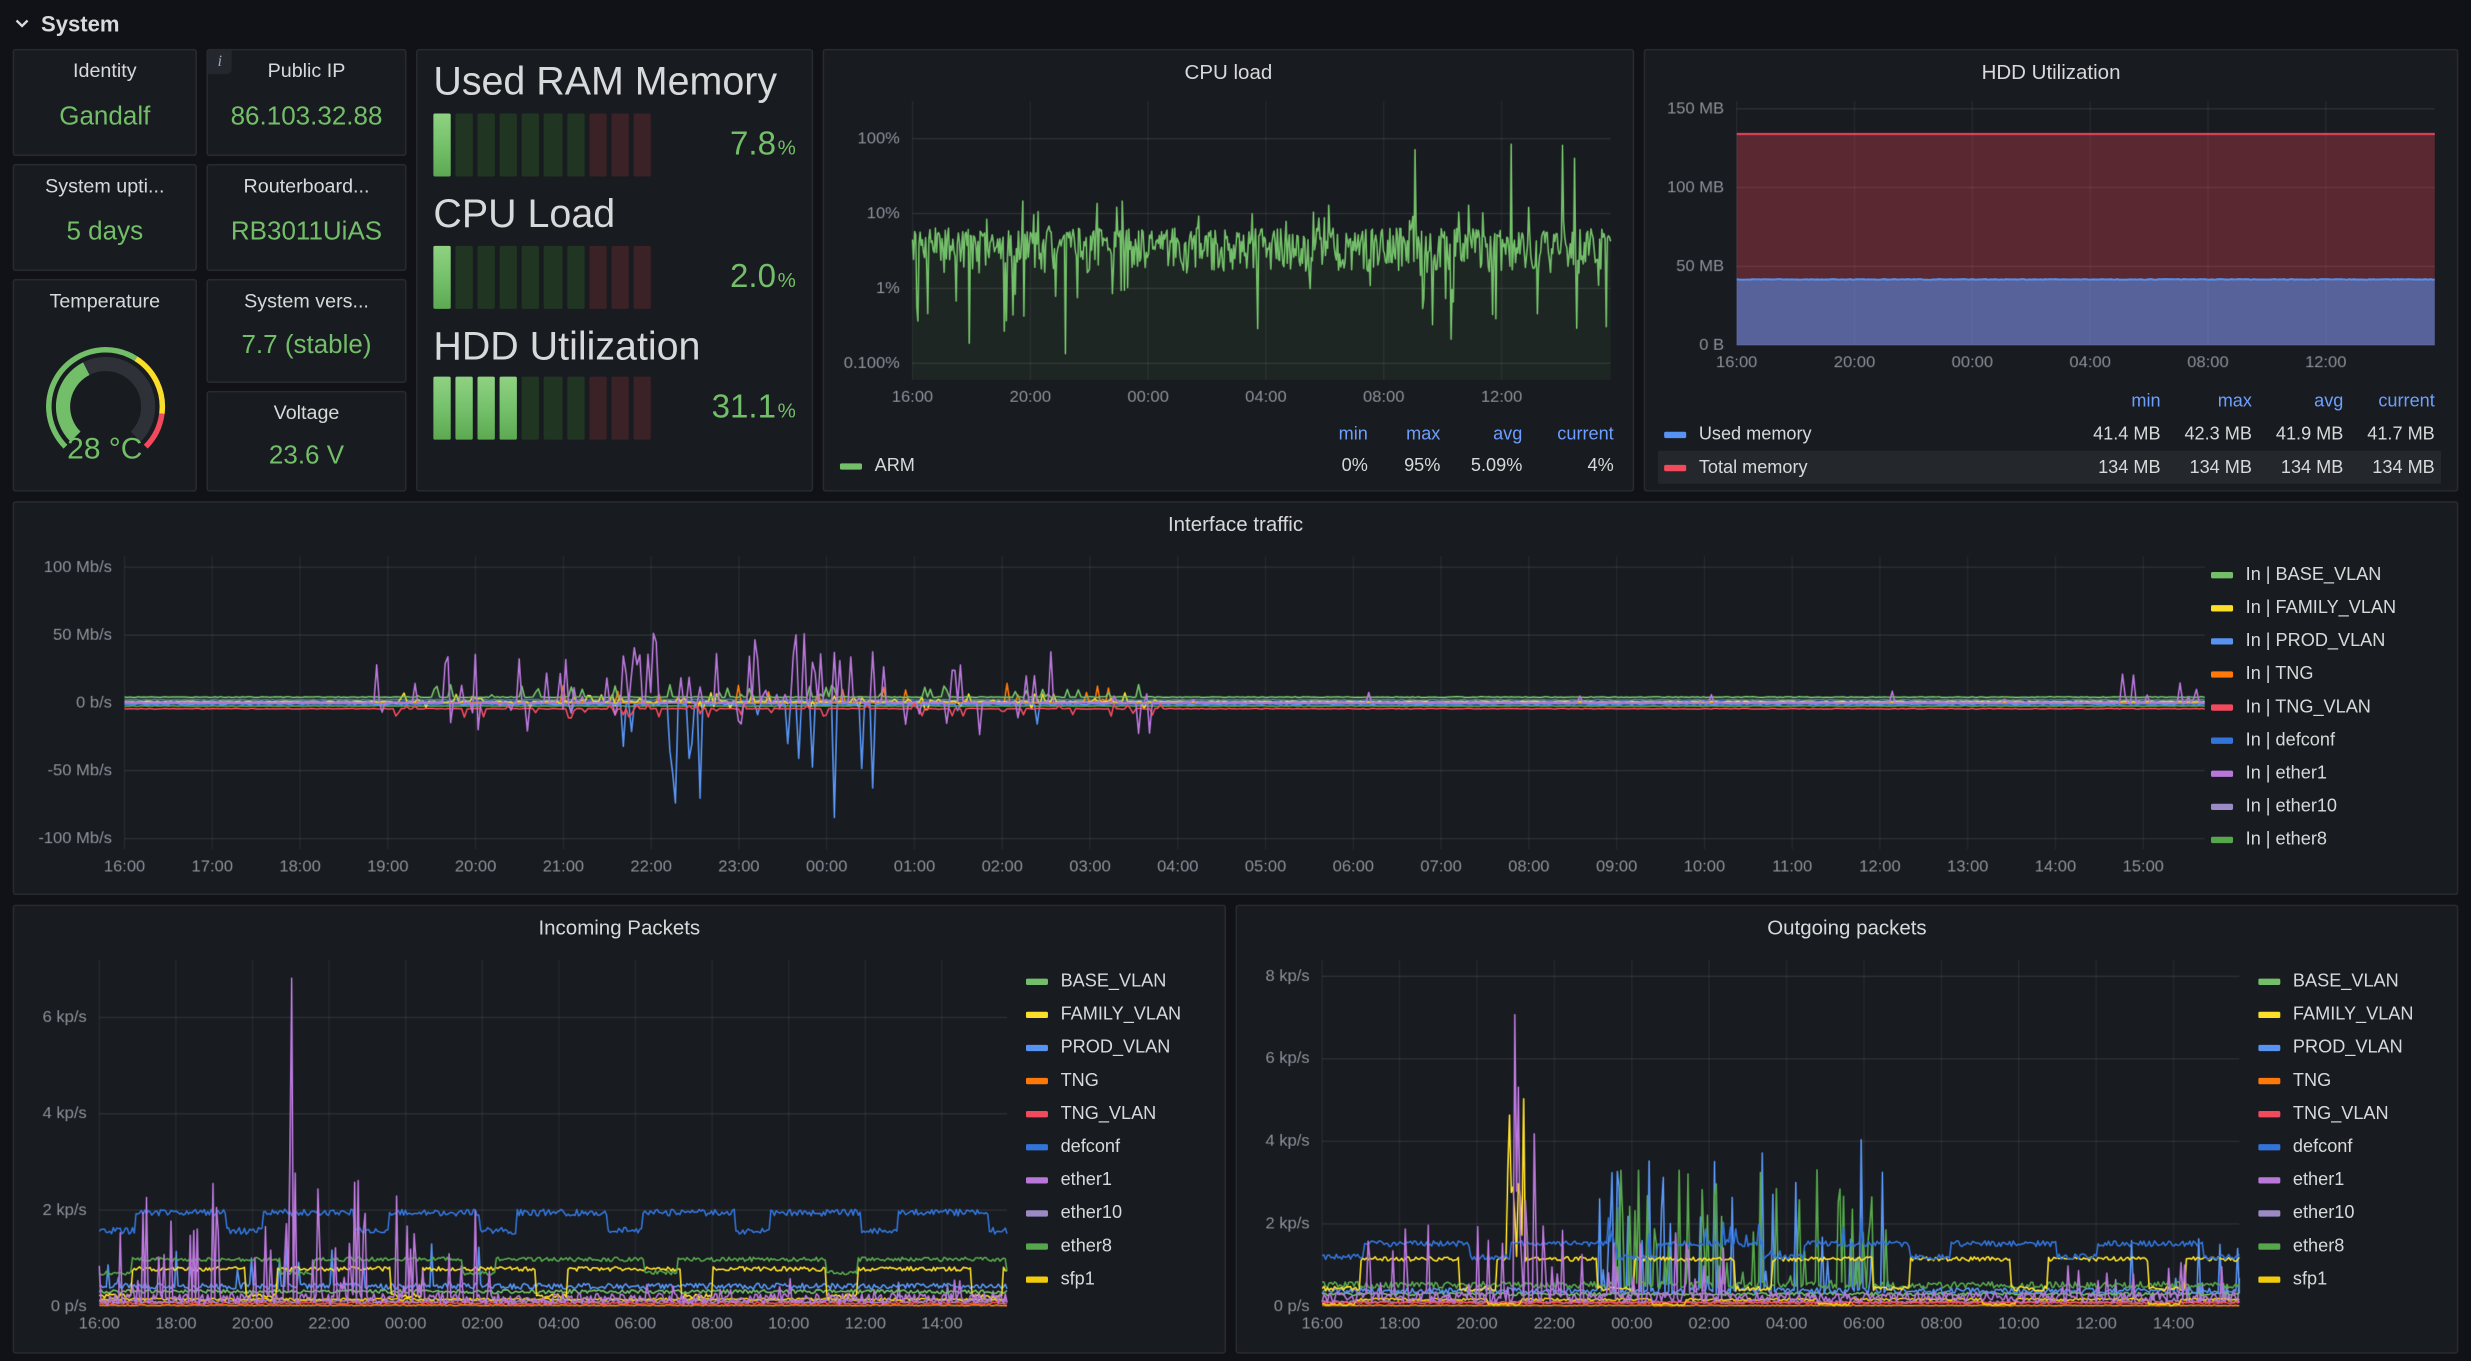 The height and width of the screenshot is (1361, 2471). What do you see at coordinates (567, 345) in the screenshot?
I see `bargauge-title-hdd: HDD Utilization` at bounding box center [567, 345].